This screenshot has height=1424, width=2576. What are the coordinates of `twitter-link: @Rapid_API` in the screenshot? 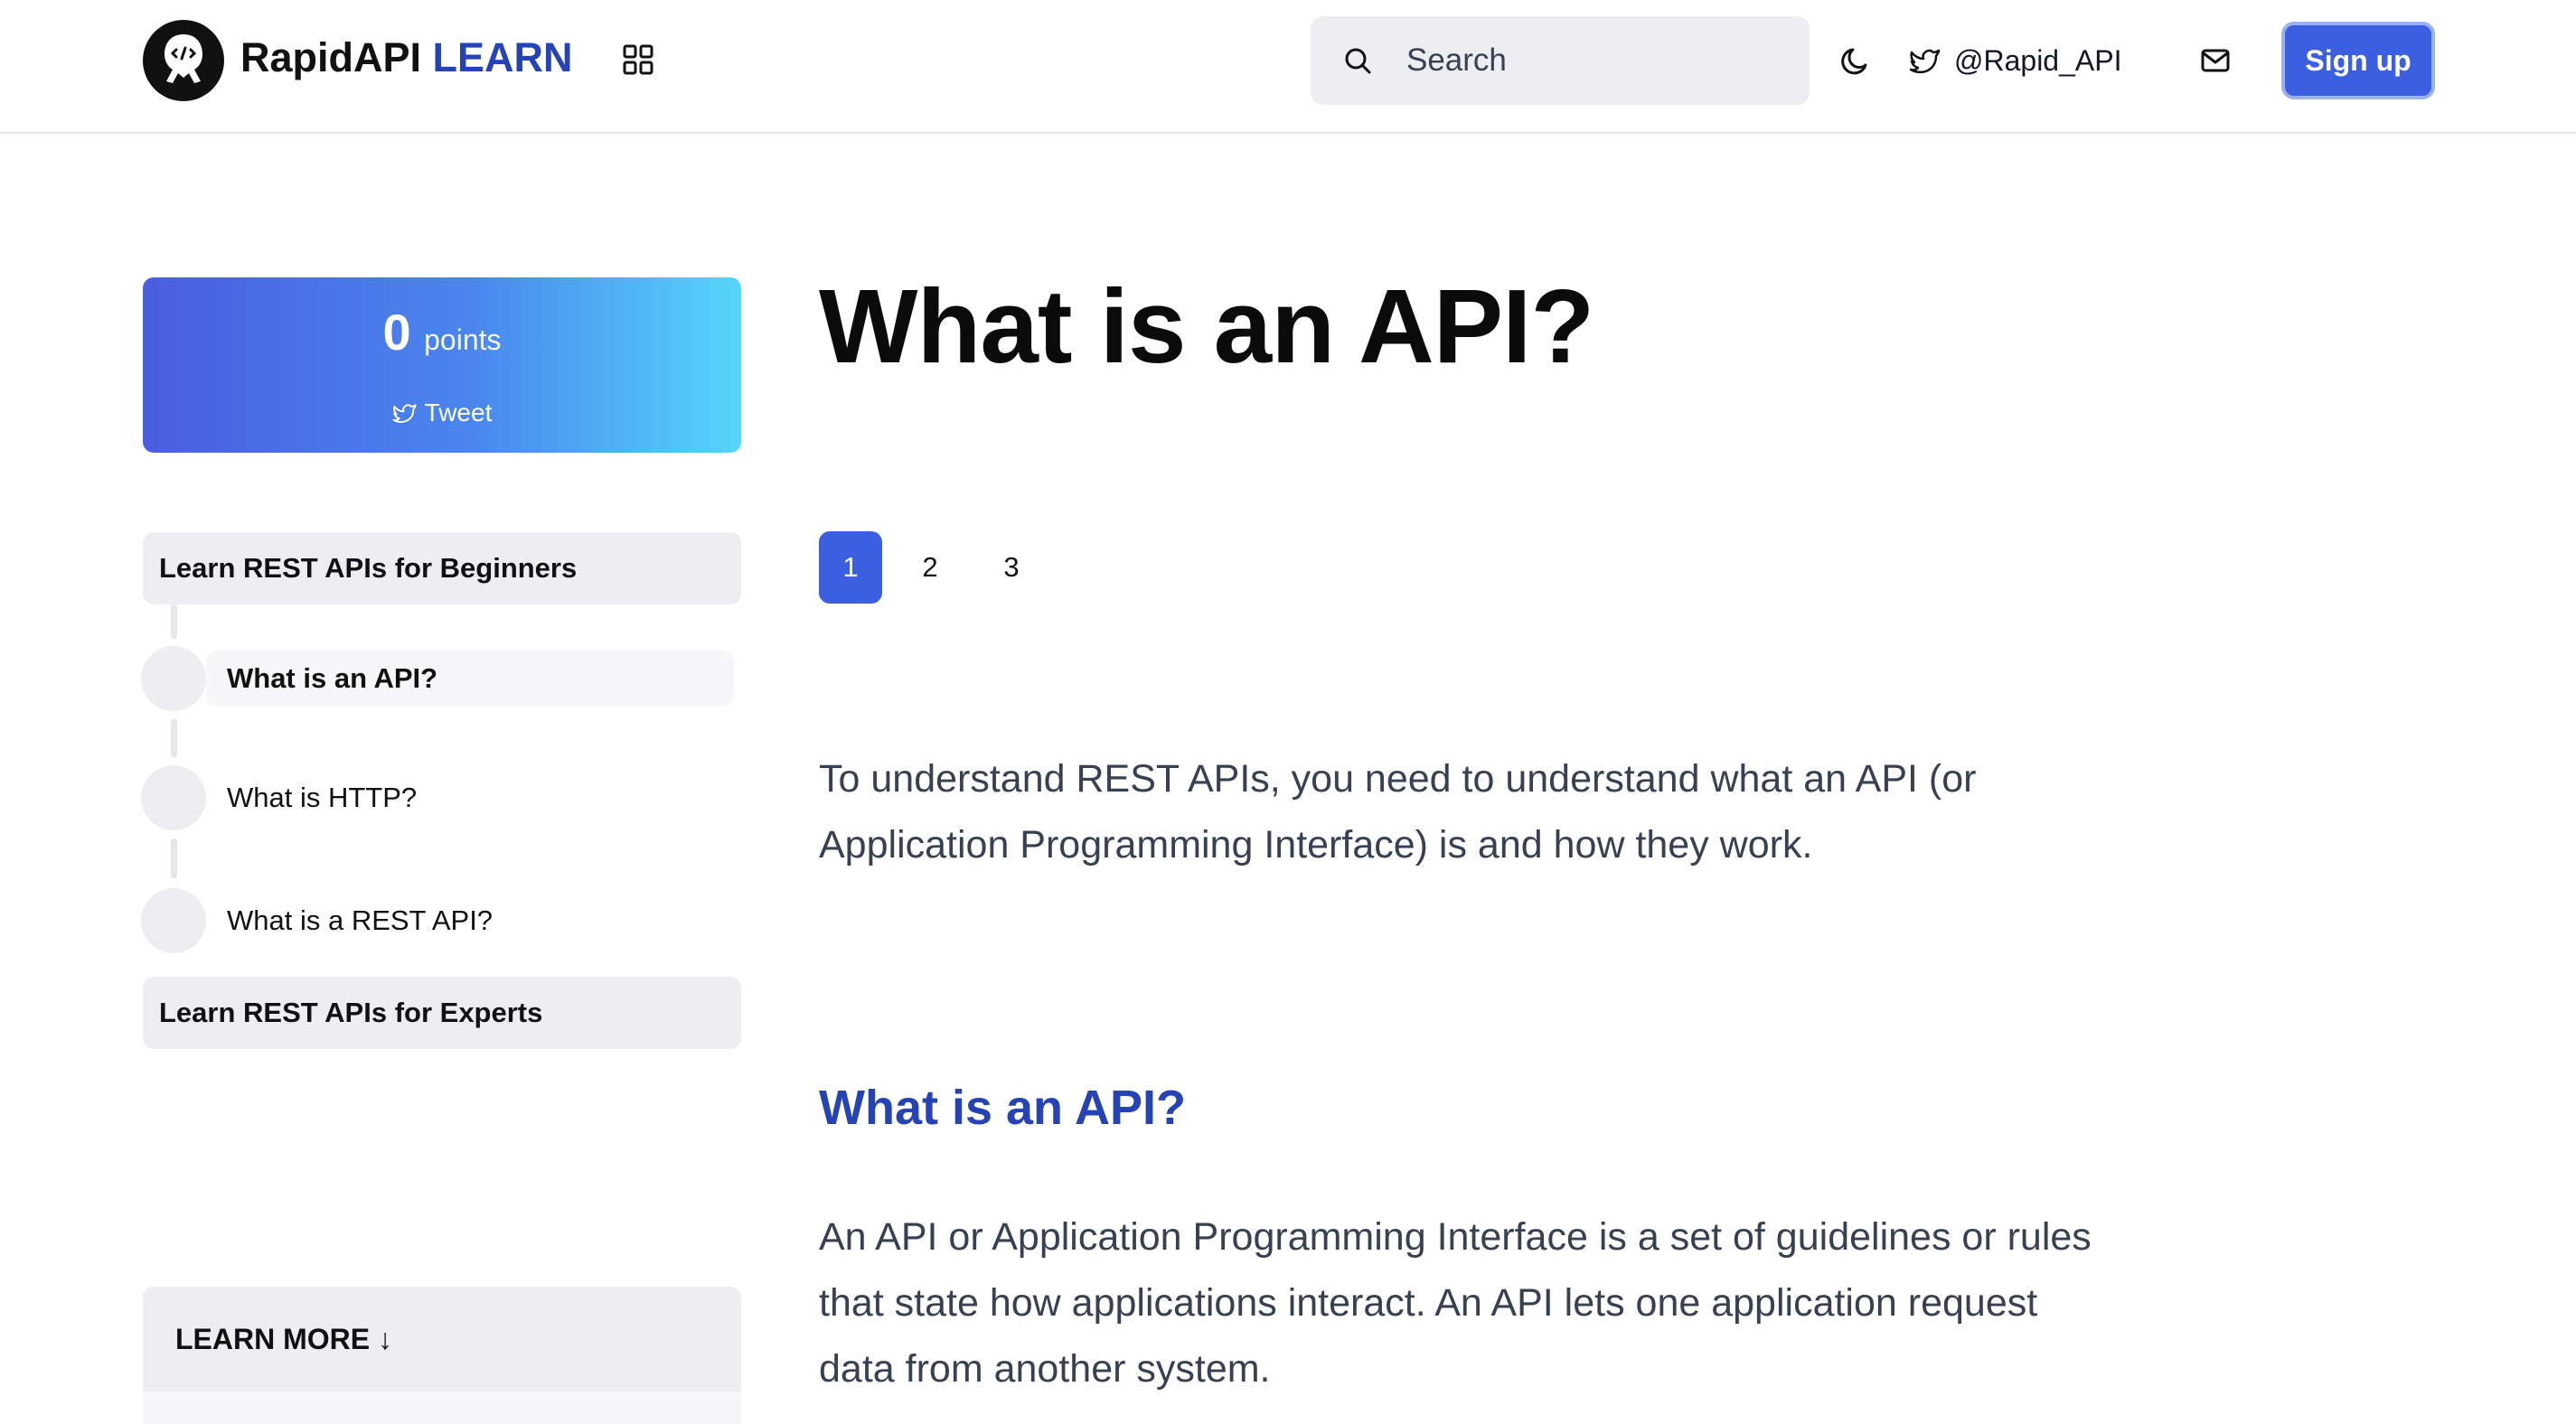 It's located at (2015, 61).